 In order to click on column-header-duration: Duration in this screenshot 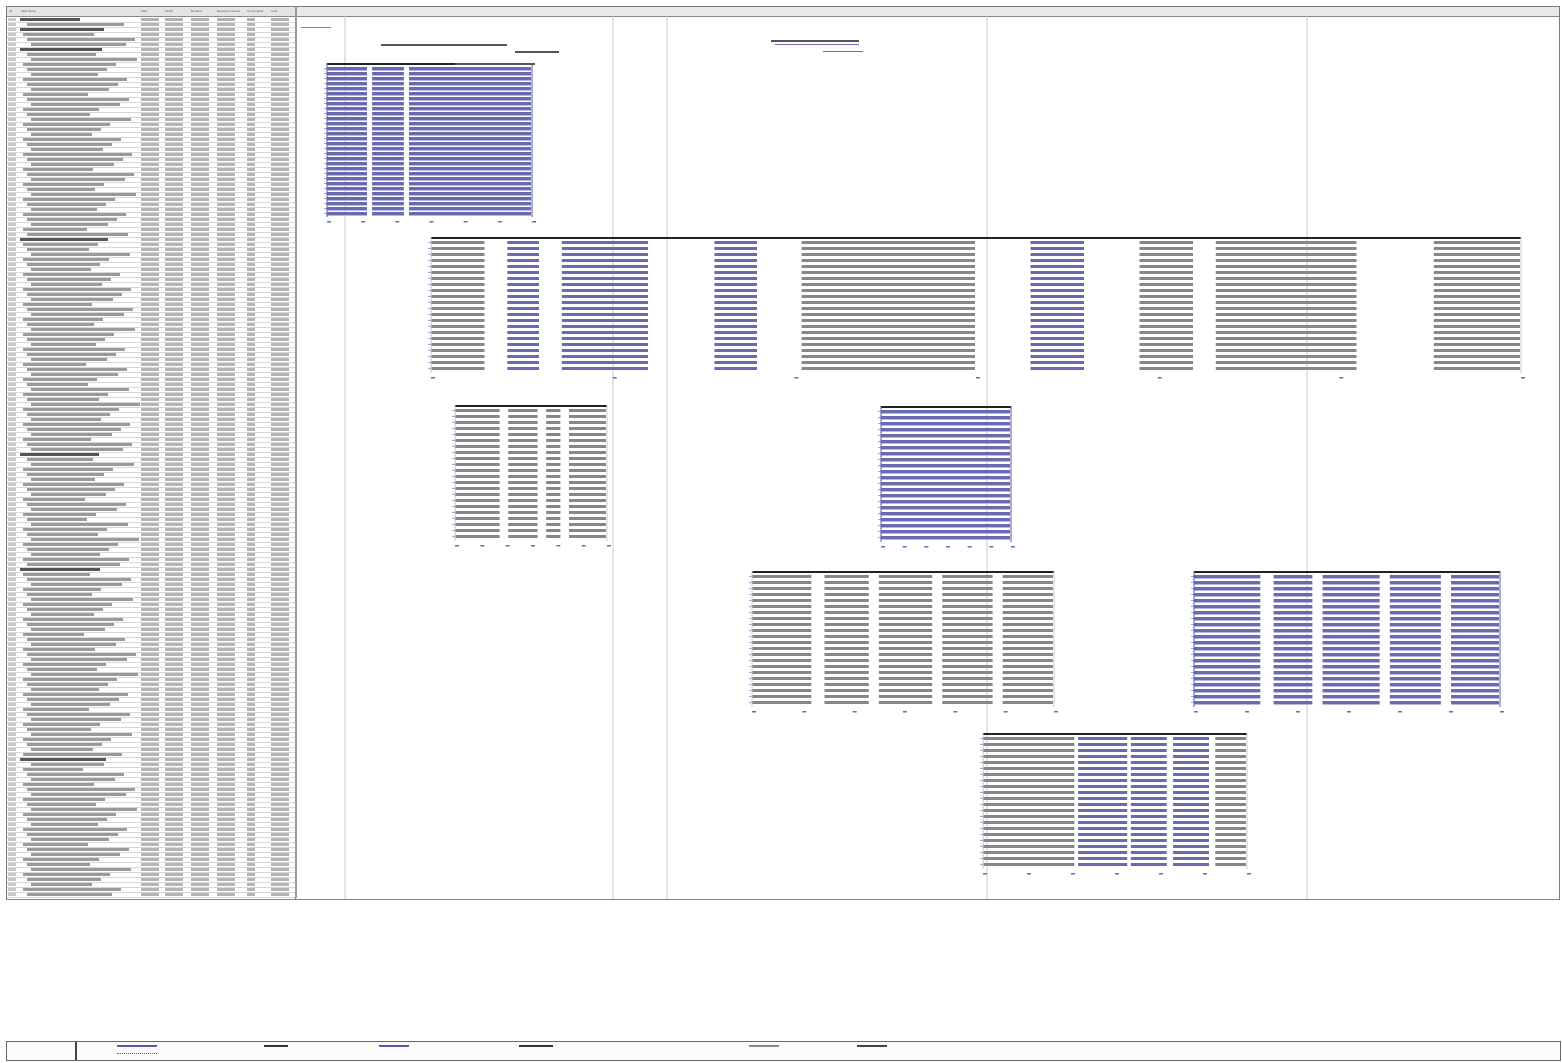, I will do `click(196, 11)`.